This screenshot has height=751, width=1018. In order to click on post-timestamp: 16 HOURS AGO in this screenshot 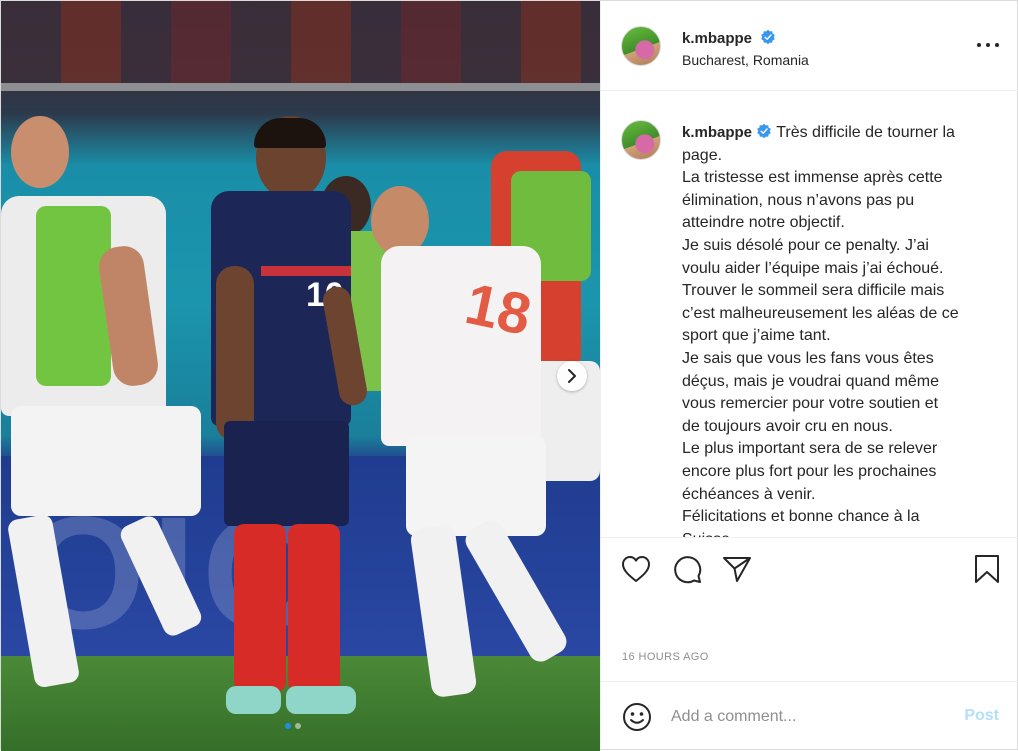, I will do `click(665, 657)`.